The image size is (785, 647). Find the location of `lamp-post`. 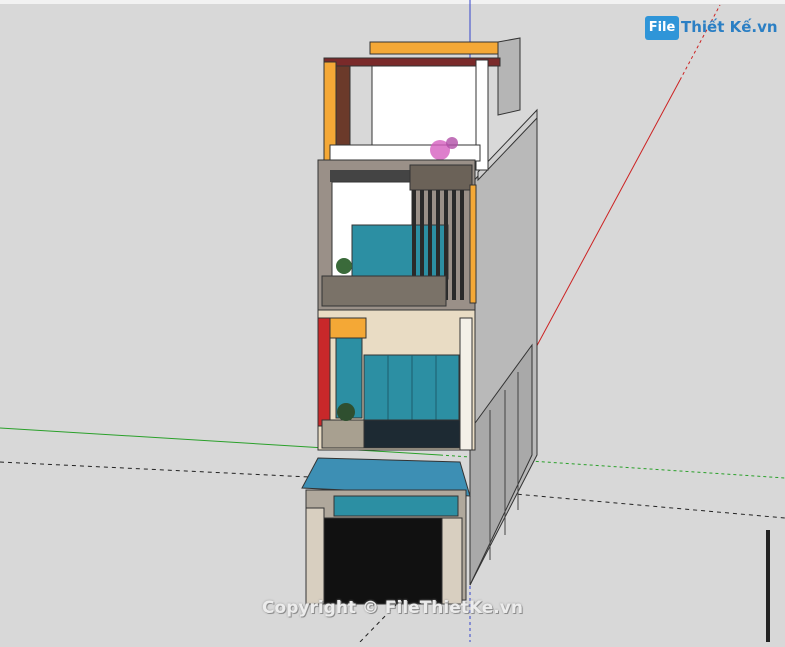

lamp-post is located at coordinates (768, 586).